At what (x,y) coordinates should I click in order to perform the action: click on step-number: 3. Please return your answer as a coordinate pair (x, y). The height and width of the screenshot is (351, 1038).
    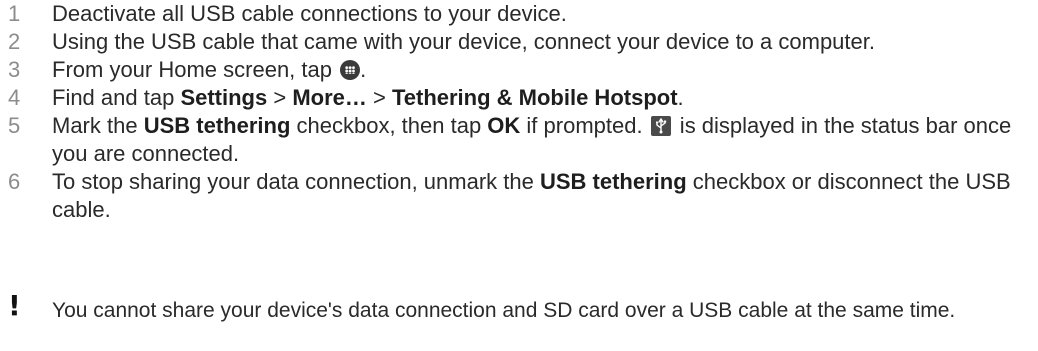
    Looking at the image, I should click on (14, 69).